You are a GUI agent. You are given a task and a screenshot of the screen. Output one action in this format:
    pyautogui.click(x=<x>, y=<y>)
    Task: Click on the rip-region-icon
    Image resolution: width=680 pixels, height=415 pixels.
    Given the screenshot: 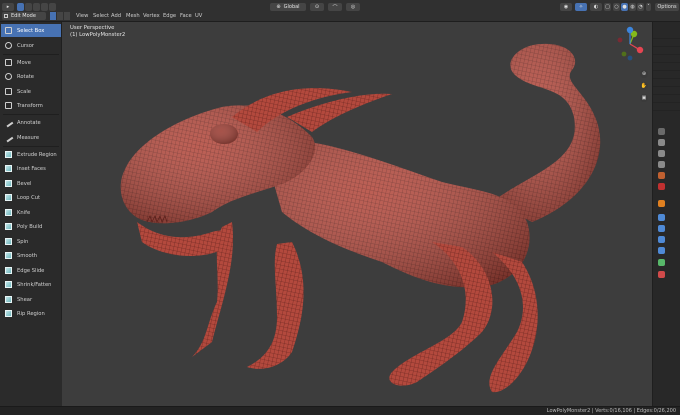 What is the action you would take?
    pyautogui.click(x=8, y=313)
    